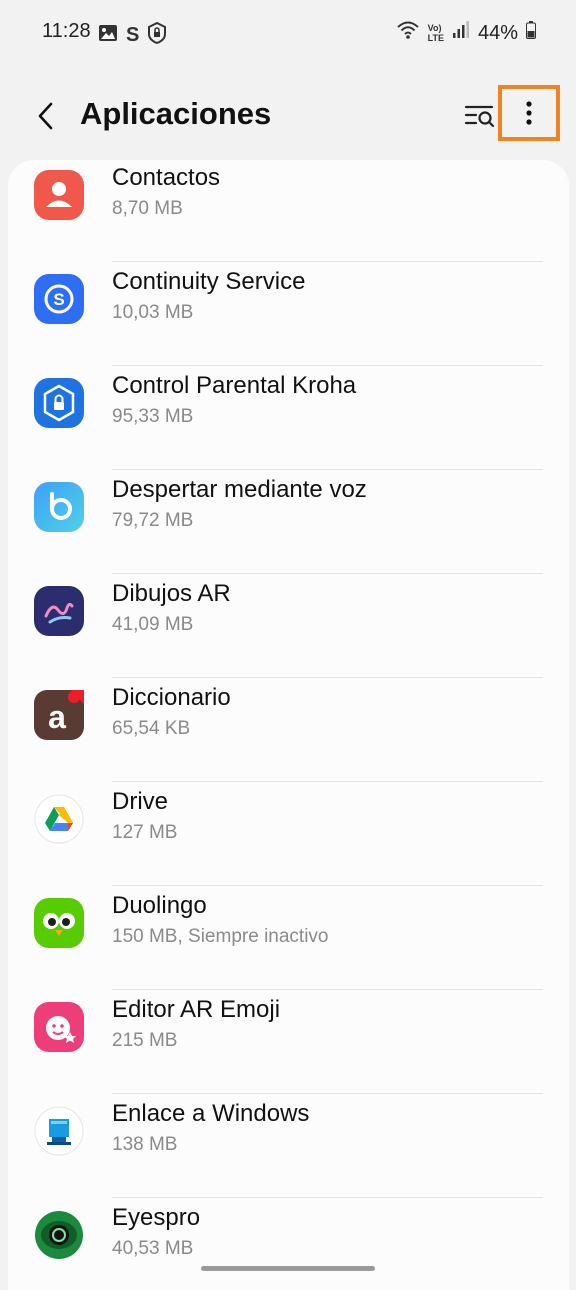 This screenshot has width=576, height=1290. What do you see at coordinates (140, 801) in the screenshot?
I see `app-name: Drive` at bounding box center [140, 801].